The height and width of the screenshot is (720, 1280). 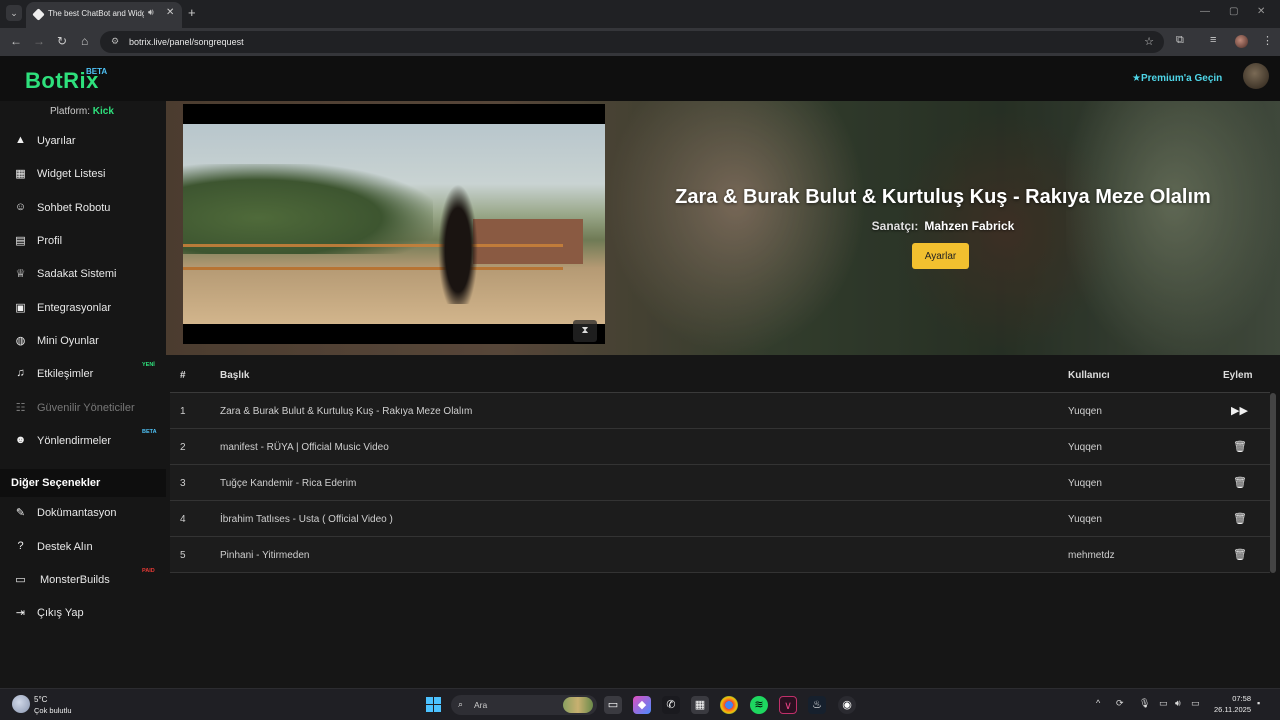 I want to click on scroll-icon: ✎, so click(x=20, y=513).